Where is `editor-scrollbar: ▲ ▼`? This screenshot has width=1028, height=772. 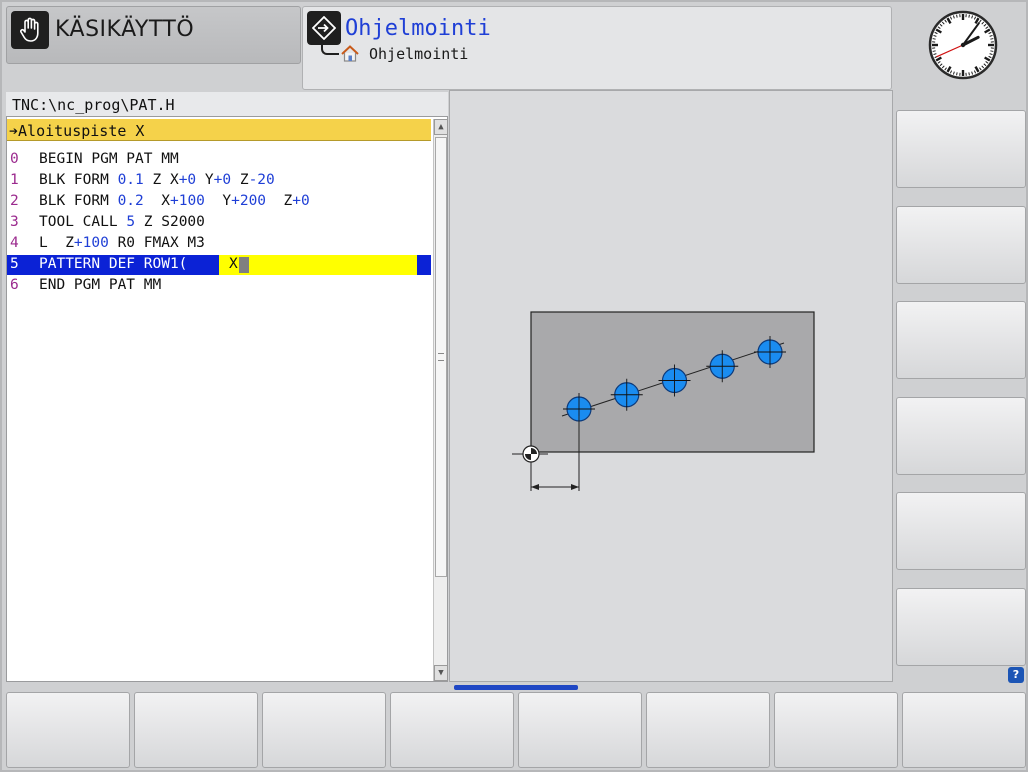
editor-scrollbar: ▲ ▼ is located at coordinates (440, 400).